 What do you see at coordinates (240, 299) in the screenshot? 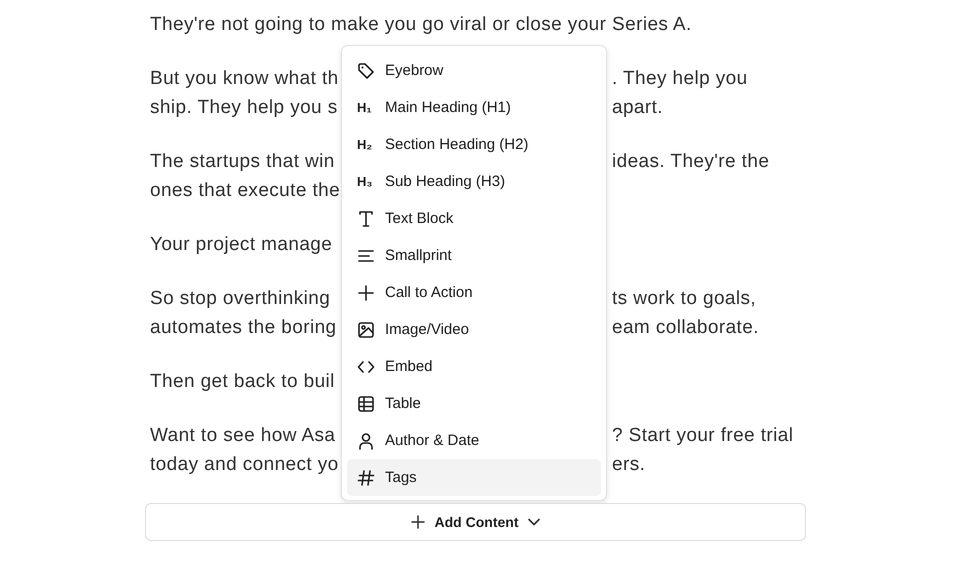
I see `text-line: So stop overthinking` at bounding box center [240, 299].